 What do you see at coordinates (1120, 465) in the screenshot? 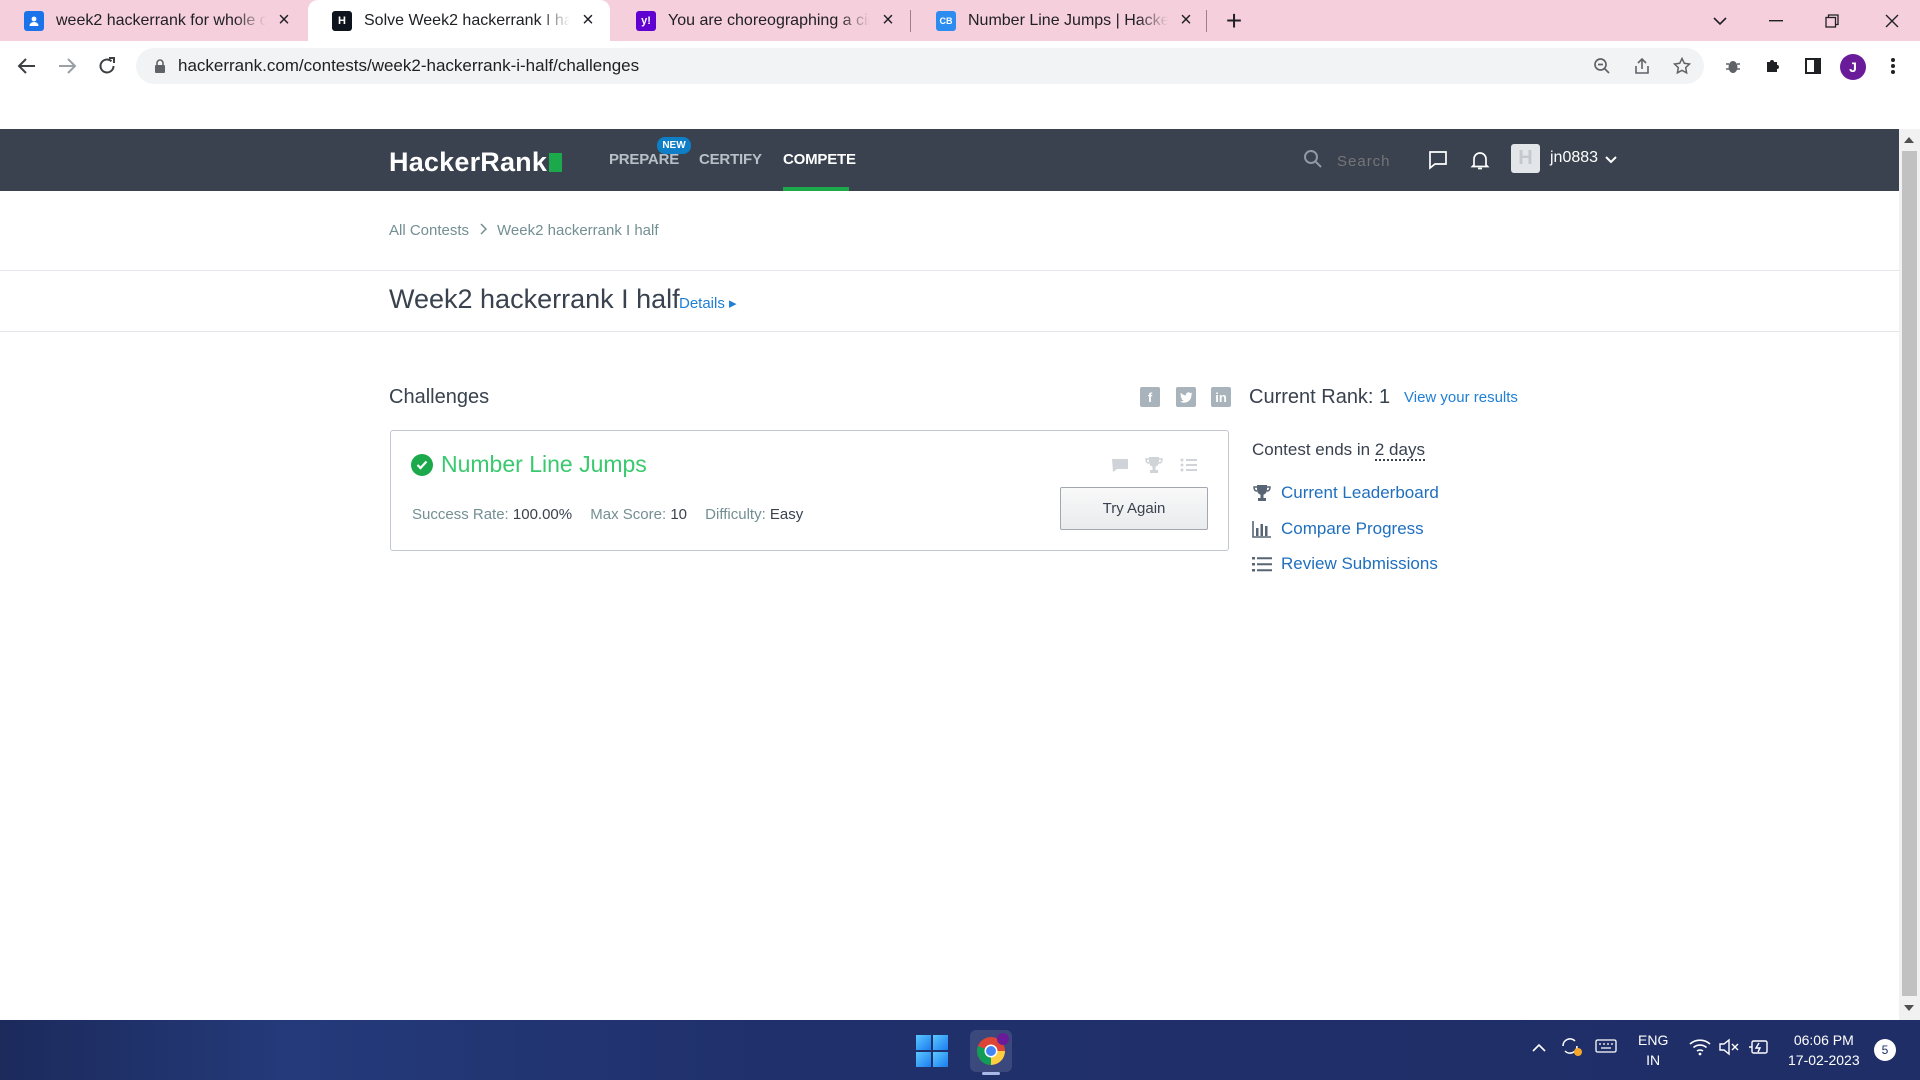
I see `discussion-icon` at bounding box center [1120, 465].